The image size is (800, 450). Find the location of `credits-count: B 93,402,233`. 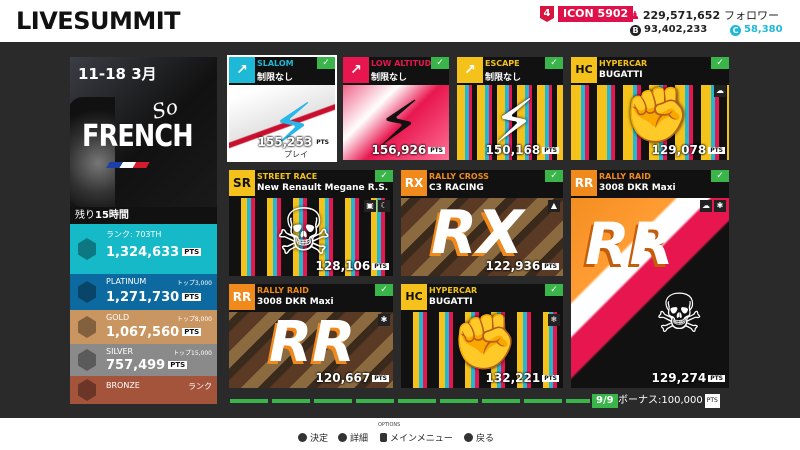

credits-count: B 93,402,233 is located at coordinates (668, 30).